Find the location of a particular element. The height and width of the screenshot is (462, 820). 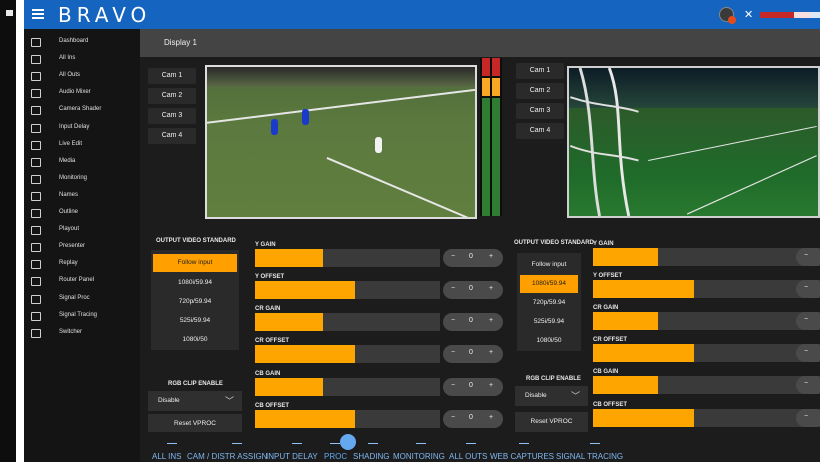

cam-button-1: Cam 1 is located at coordinates (172, 76).